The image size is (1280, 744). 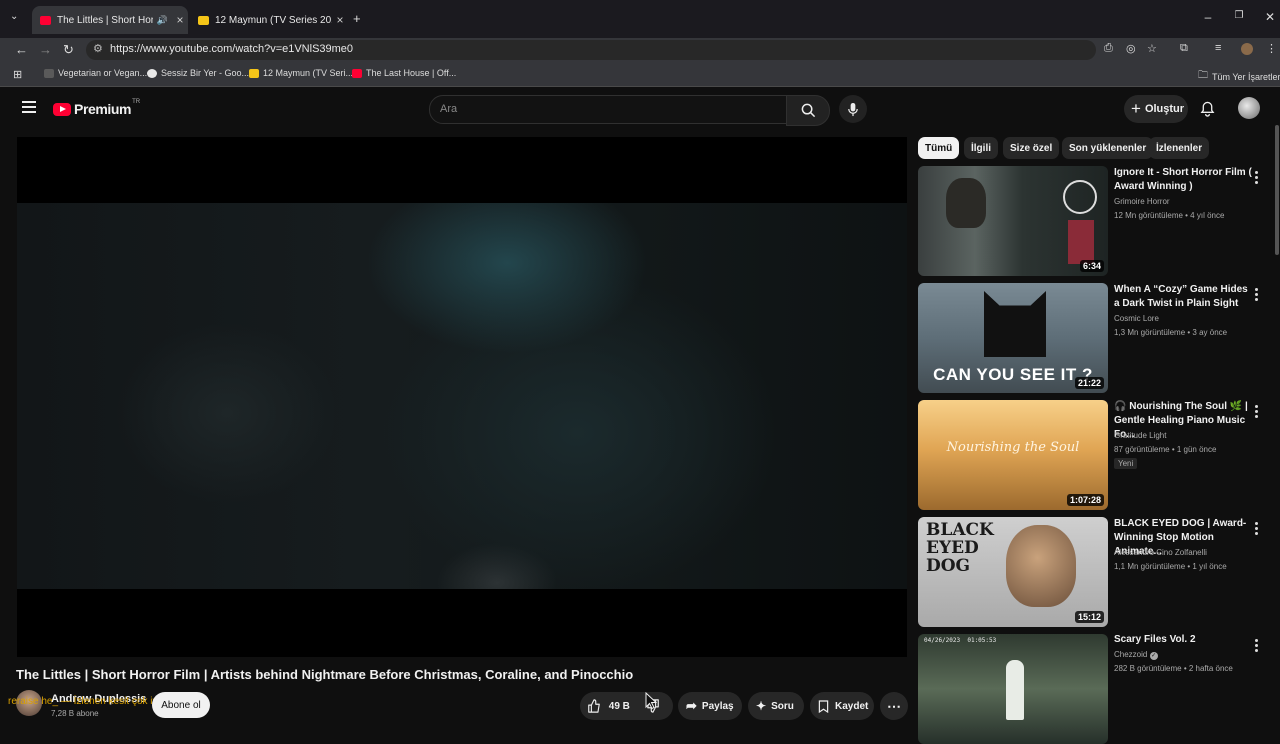 I want to click on forward-icon: →, so click(x=45, y=49).